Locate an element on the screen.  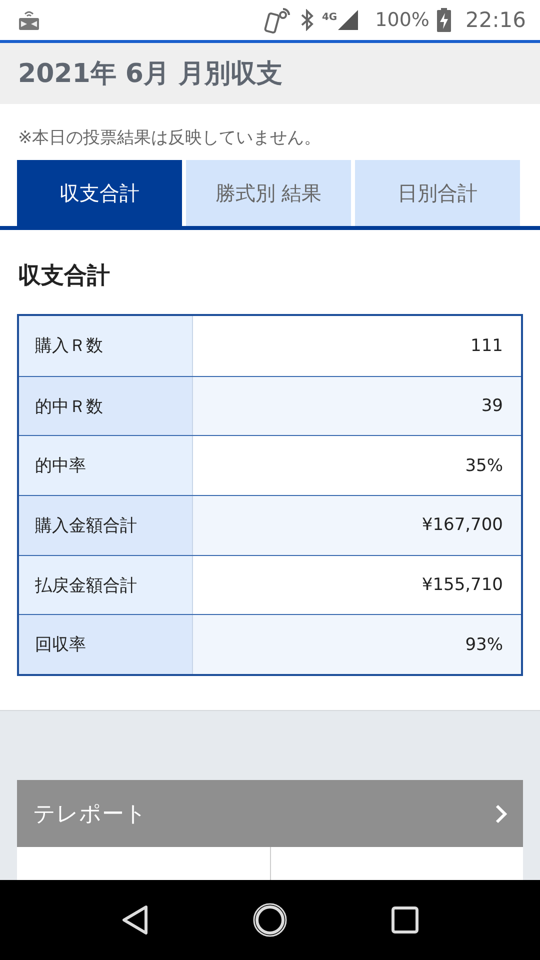
nfc-phone-icon is located at coordinates (278, 20).